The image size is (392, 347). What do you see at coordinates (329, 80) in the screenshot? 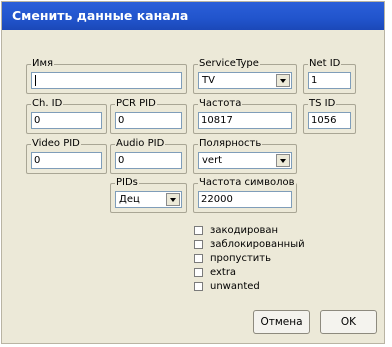
I see `net-id-input: 1` at bounding box center [329, 80].